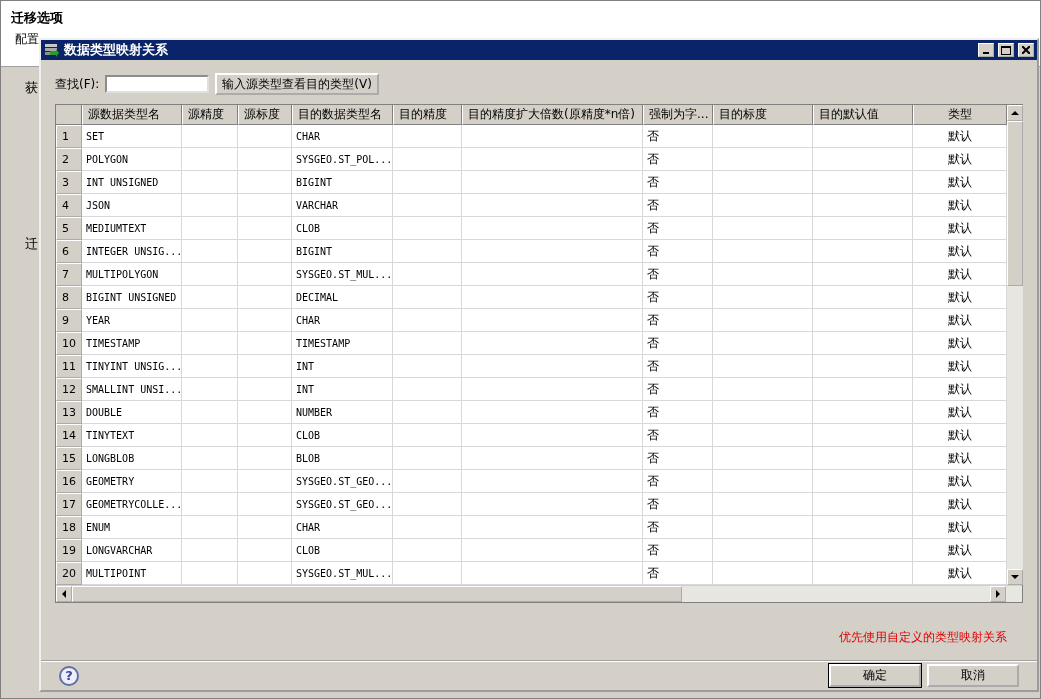 The image size is (1041, 699). What do you see at coordinates (69, 297) in the screenshot?
I see `row-number: 8` at bounding box center [69, 297].